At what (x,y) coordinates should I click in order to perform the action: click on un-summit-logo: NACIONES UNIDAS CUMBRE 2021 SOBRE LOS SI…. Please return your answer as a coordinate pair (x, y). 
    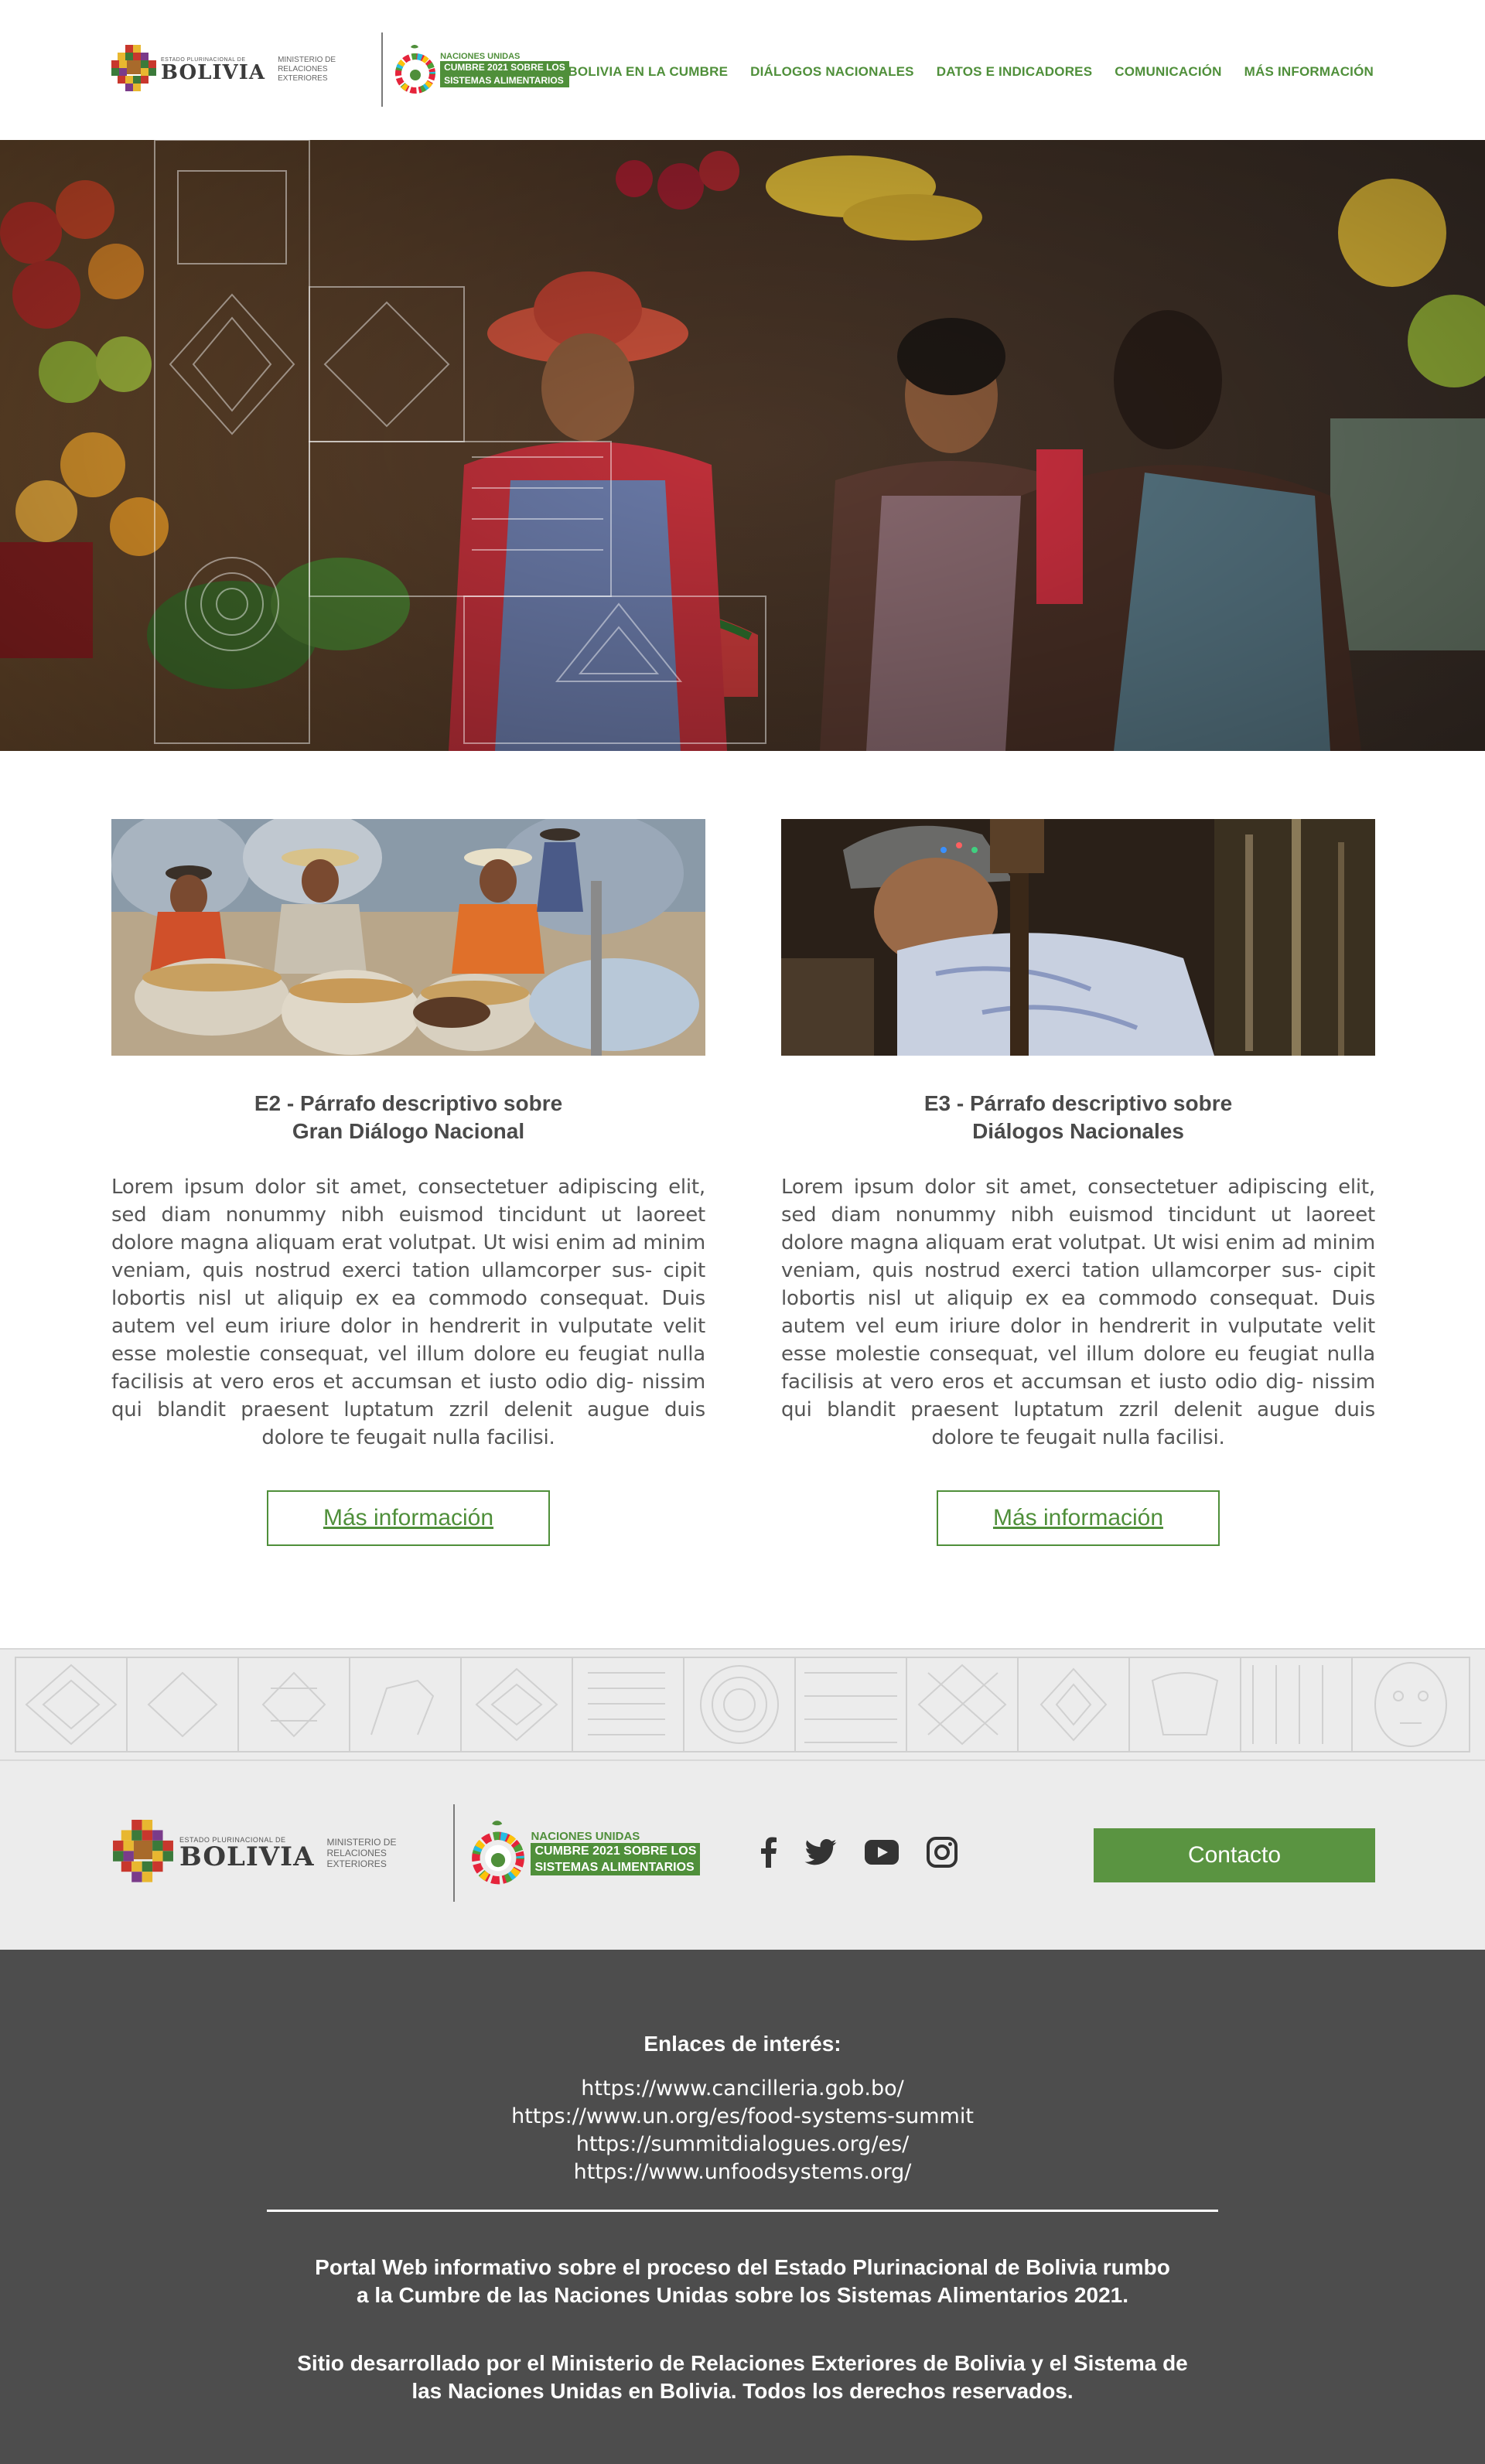
    Looking at the image, I should click on (482, 69).